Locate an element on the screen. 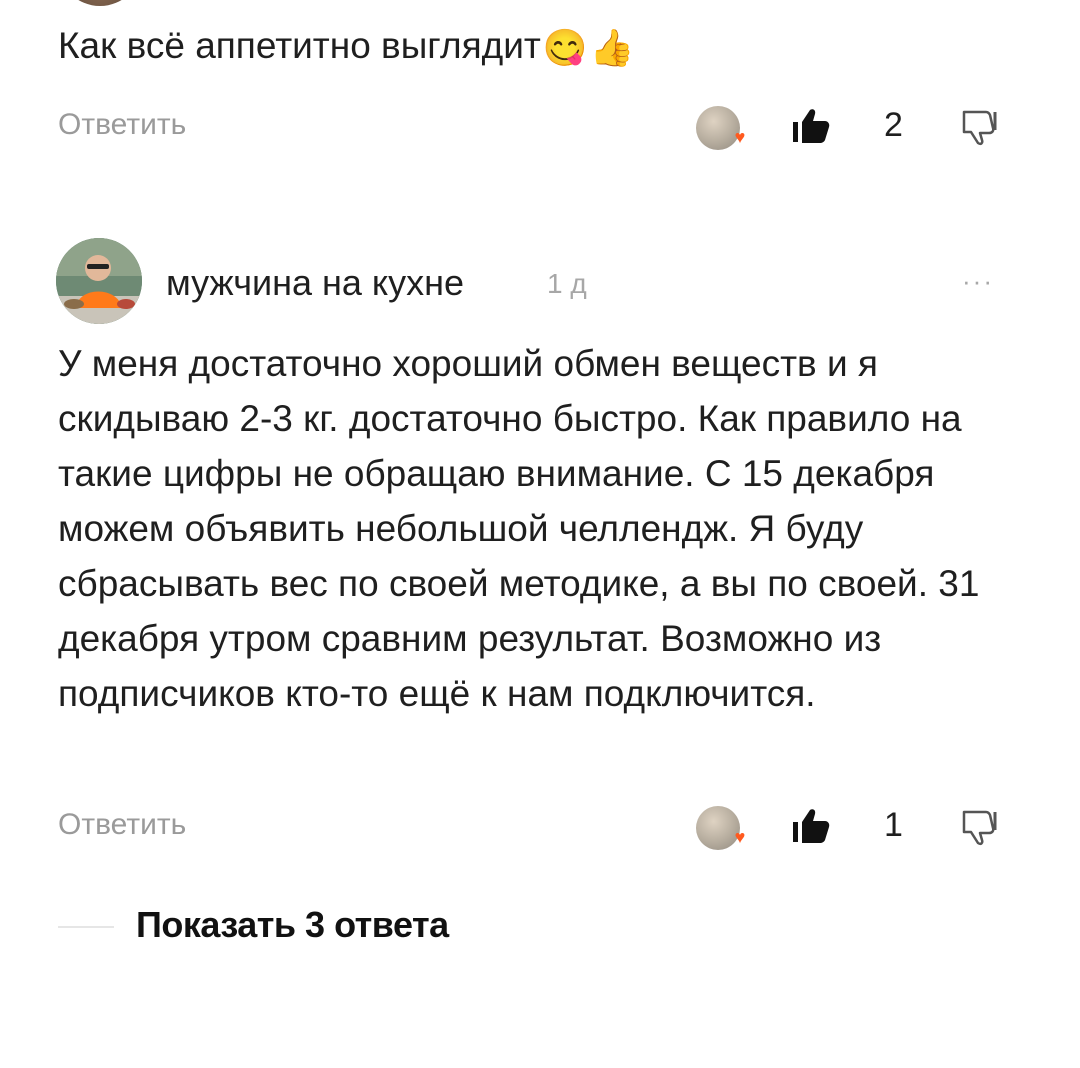  comment-body: Как всё аппетитно выглядит is located at coordinates (299, 45).